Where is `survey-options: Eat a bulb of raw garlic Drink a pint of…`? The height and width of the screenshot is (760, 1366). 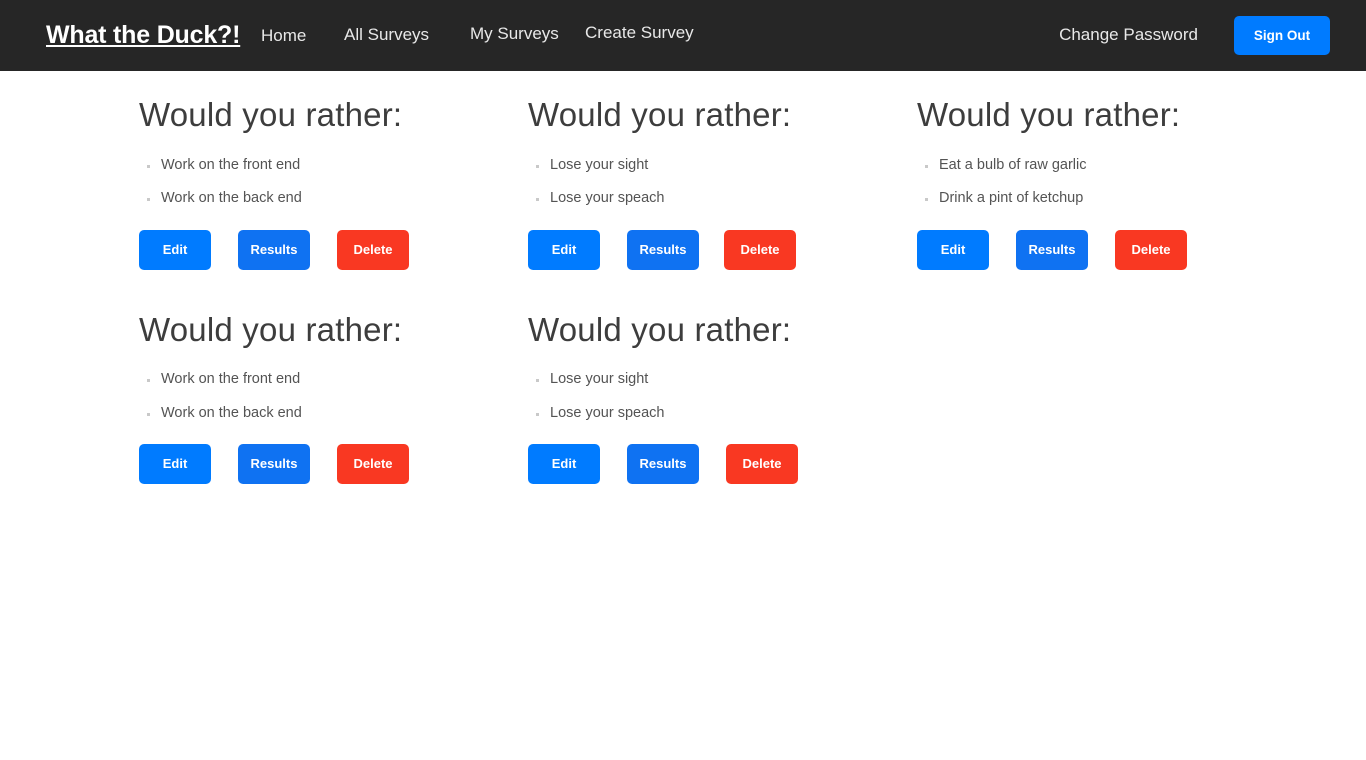 survey-options: Eat a bulb of raw garlic Drink a pint of… is located at coordinates (1111, 172).